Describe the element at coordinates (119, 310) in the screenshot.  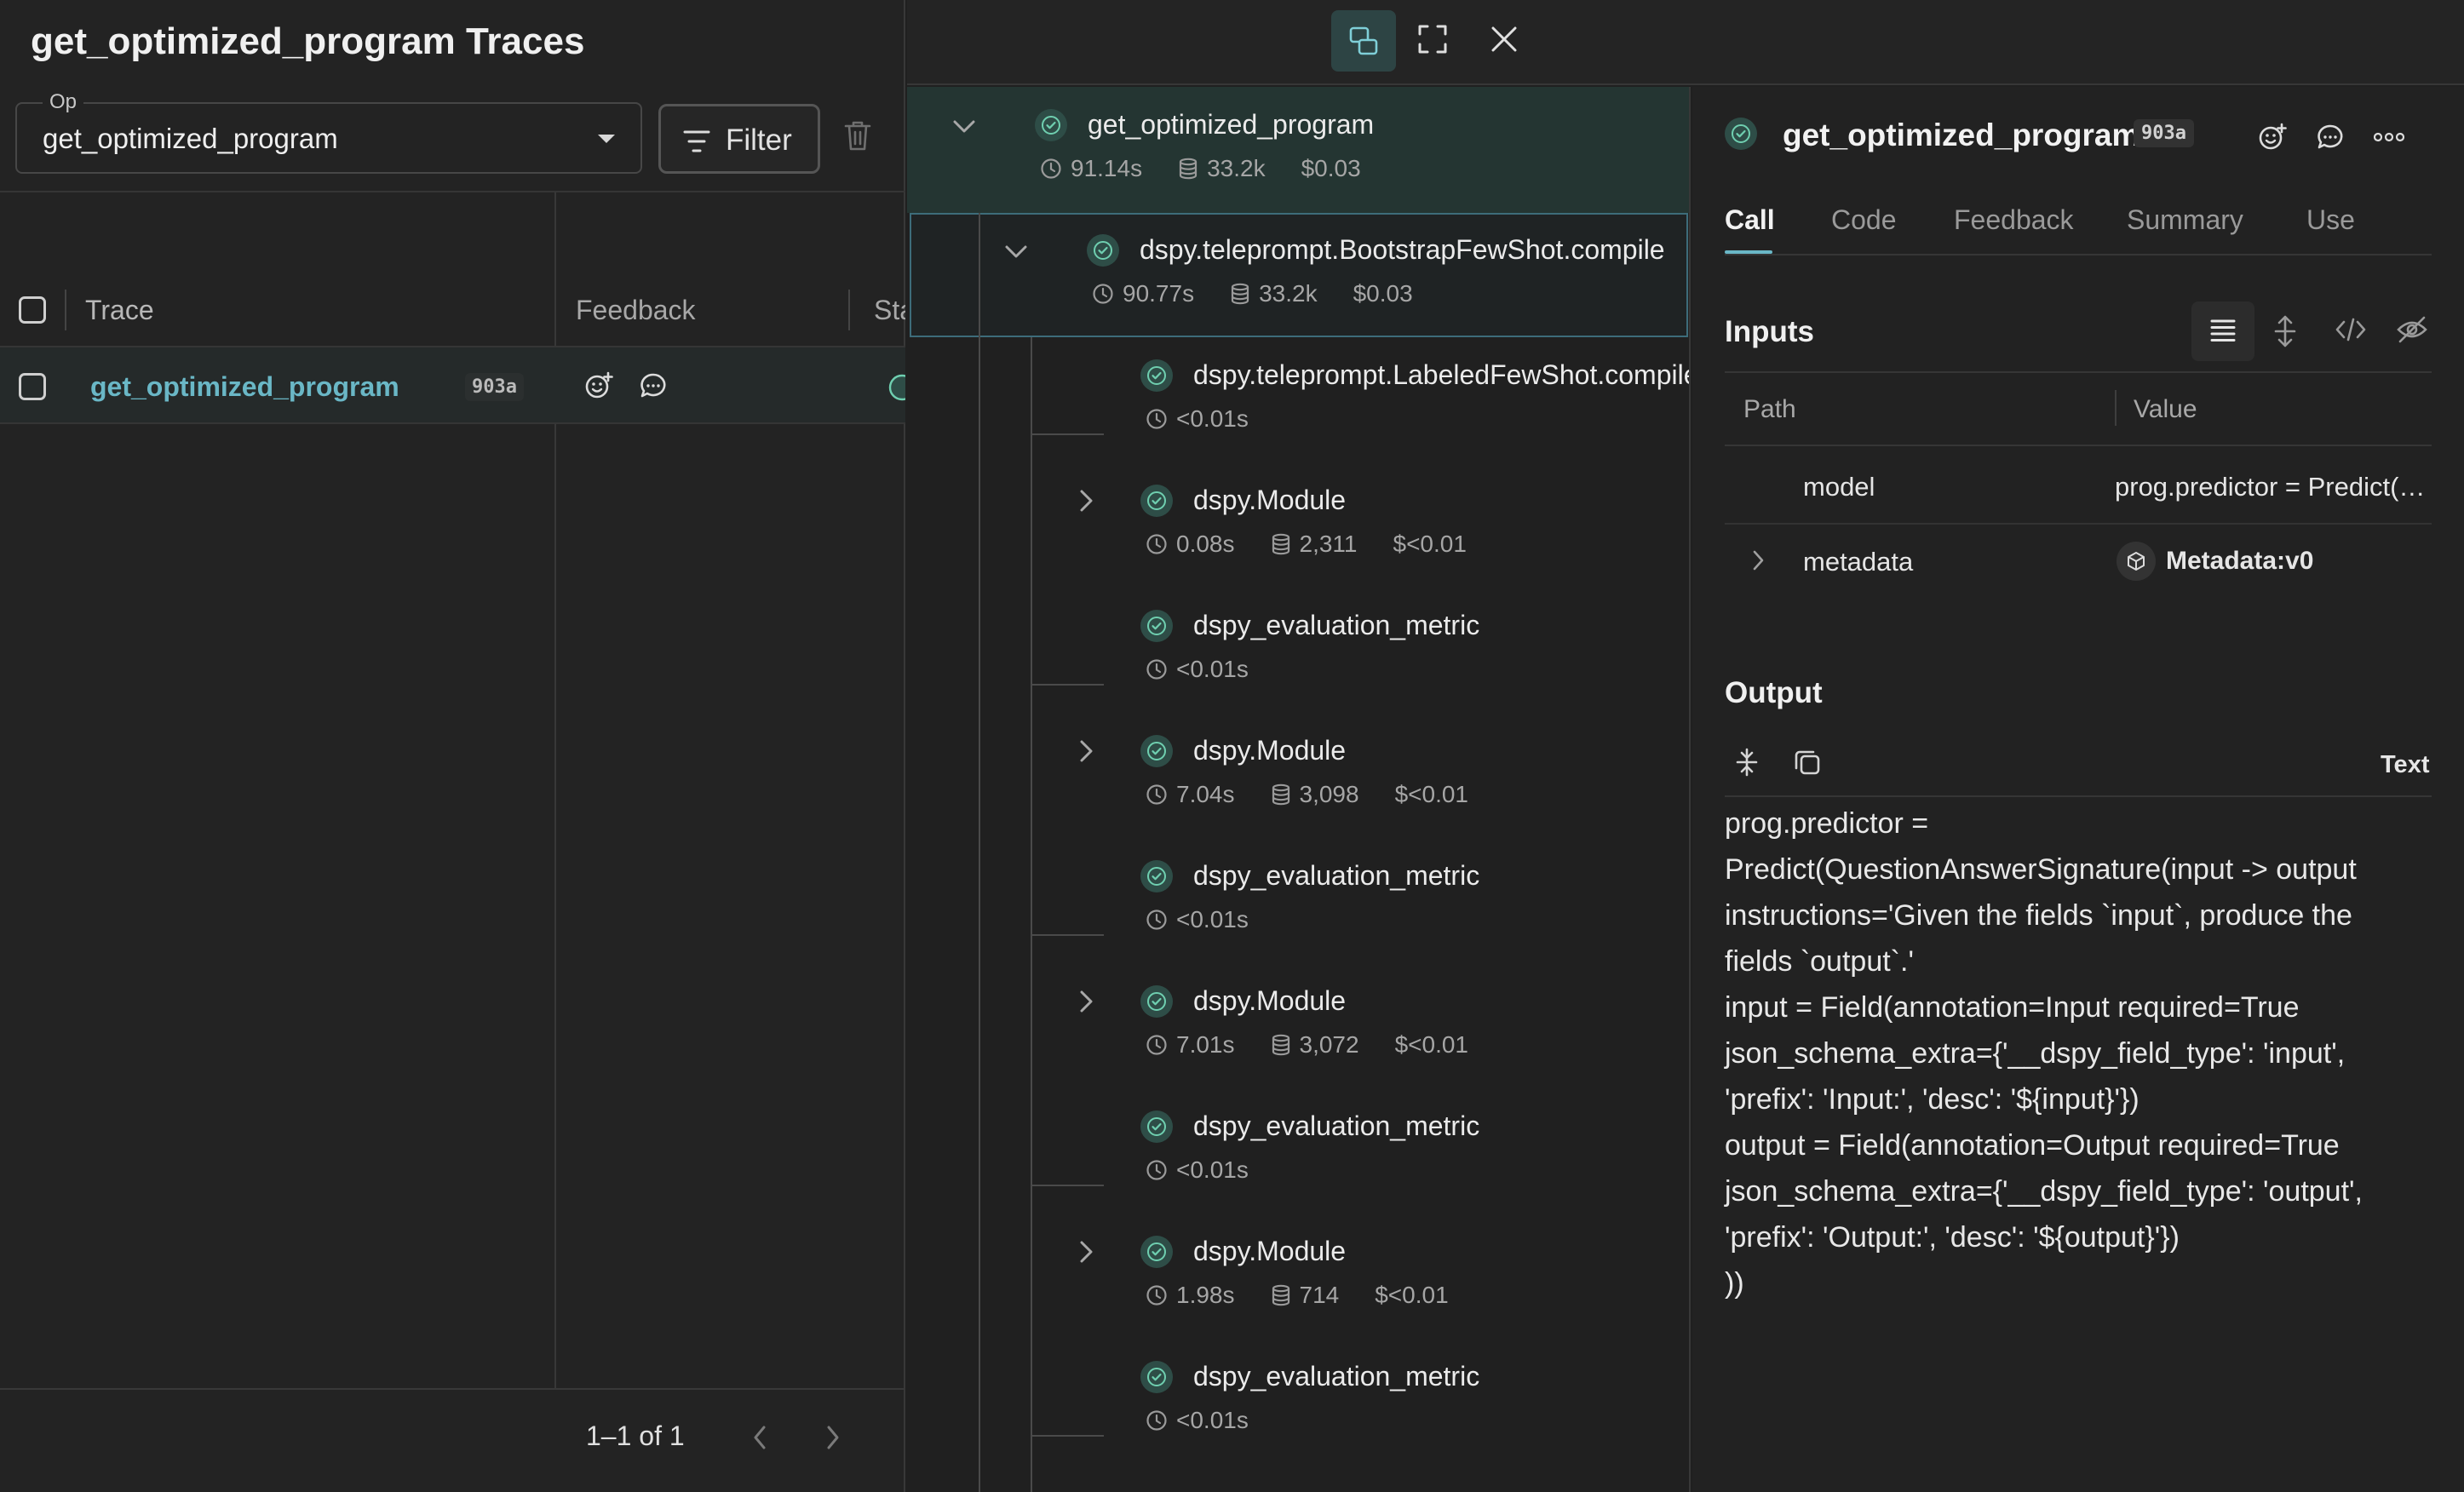
I see `column-header-trace: Trace` at that location.